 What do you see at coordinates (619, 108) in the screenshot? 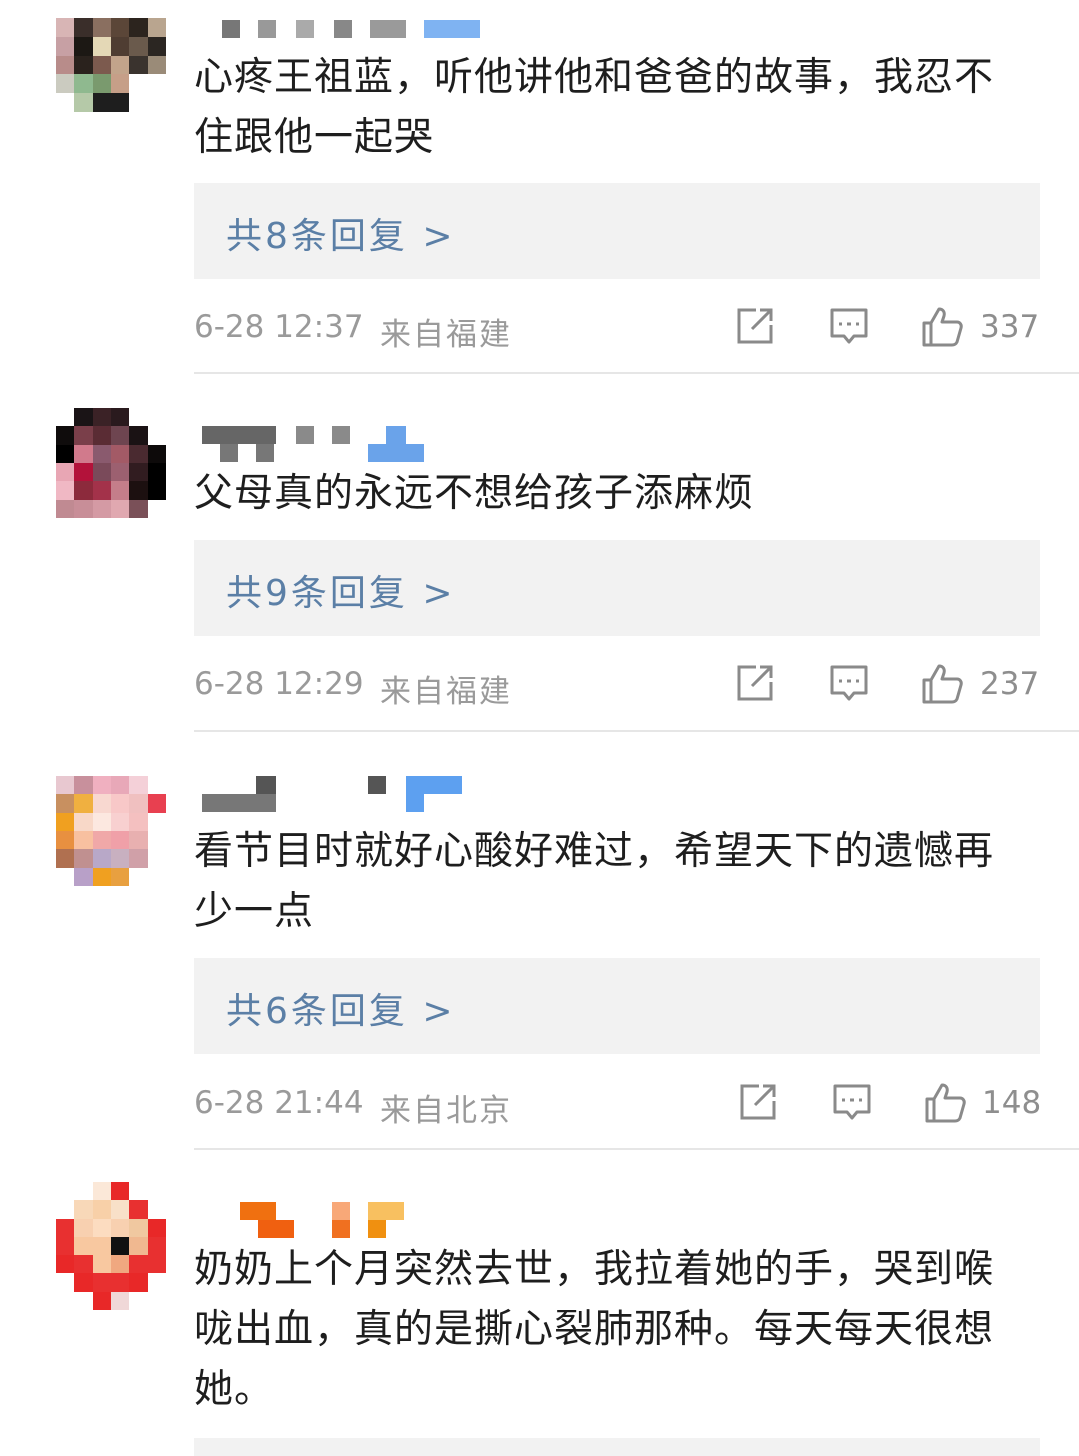
I see `comment-text: 心疼王祖蓝，听他讲他和爸爸的故事，我忍不 住跟他一起哭` at bounding box center [619, 108].